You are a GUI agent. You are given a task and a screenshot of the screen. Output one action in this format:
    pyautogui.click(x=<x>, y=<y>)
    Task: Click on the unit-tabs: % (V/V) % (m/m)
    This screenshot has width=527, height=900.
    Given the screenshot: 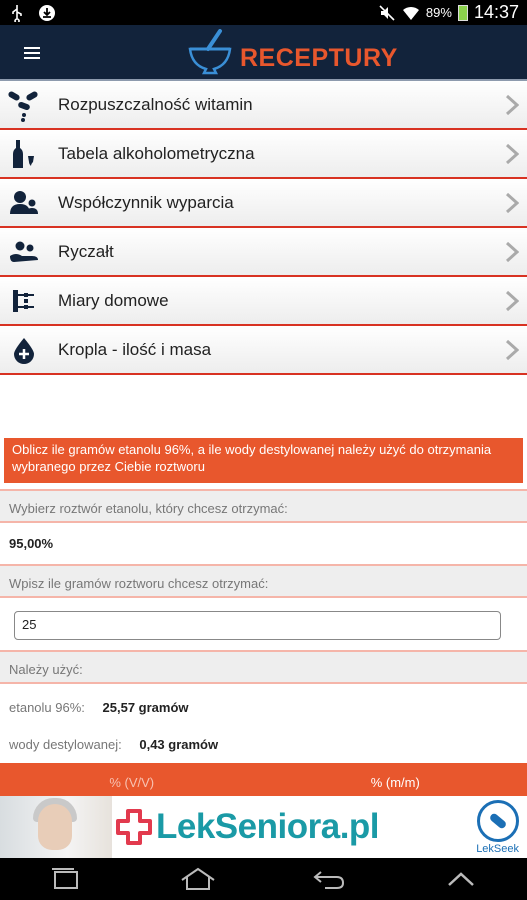 What is the action you would take?
    pyautogui.click(x=263, y=779)
    